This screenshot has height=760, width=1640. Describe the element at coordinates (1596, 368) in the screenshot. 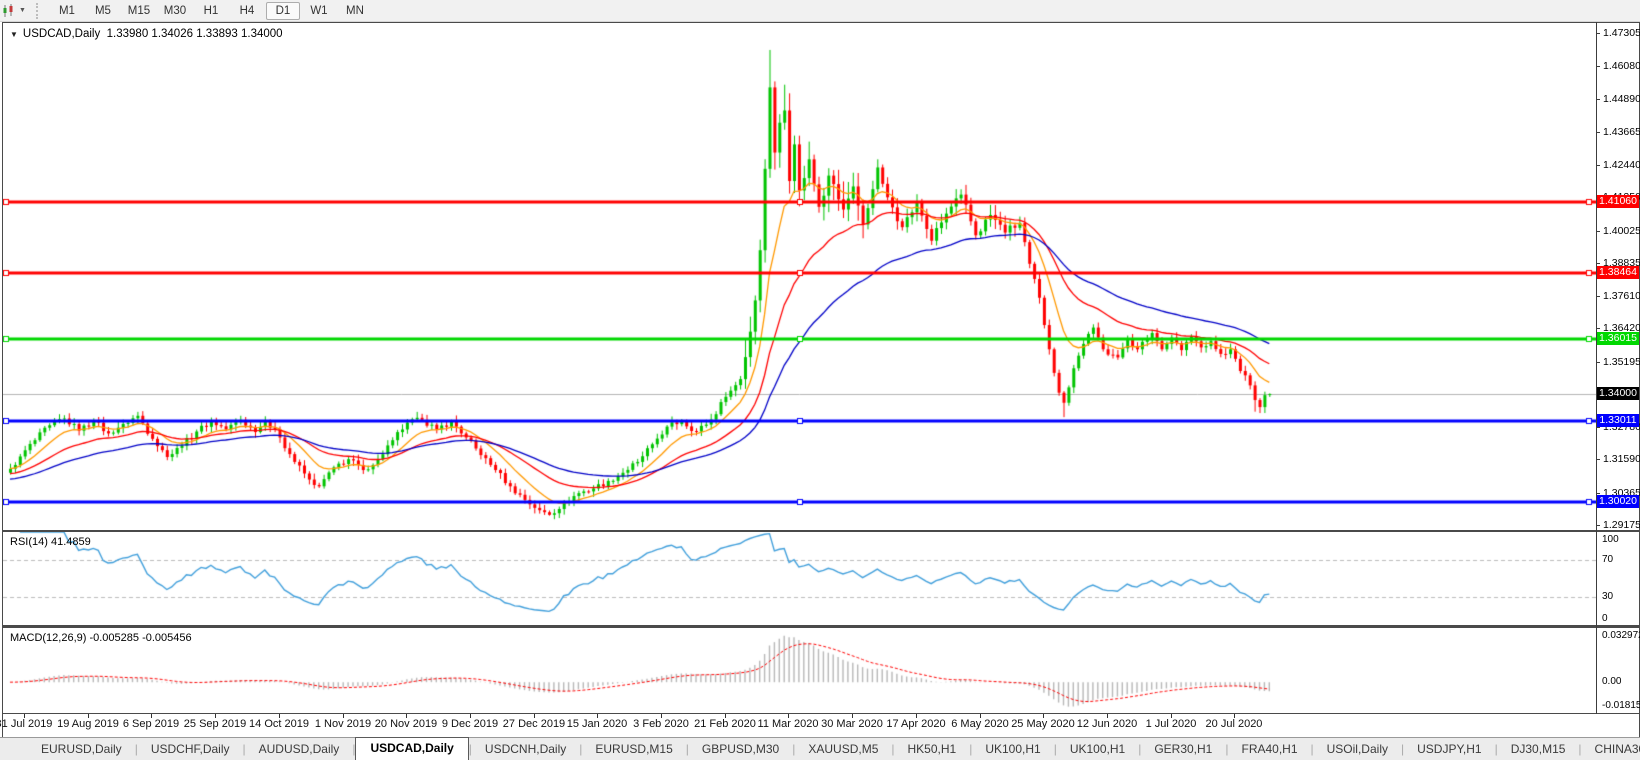

I see `price-axis-line` at that location.